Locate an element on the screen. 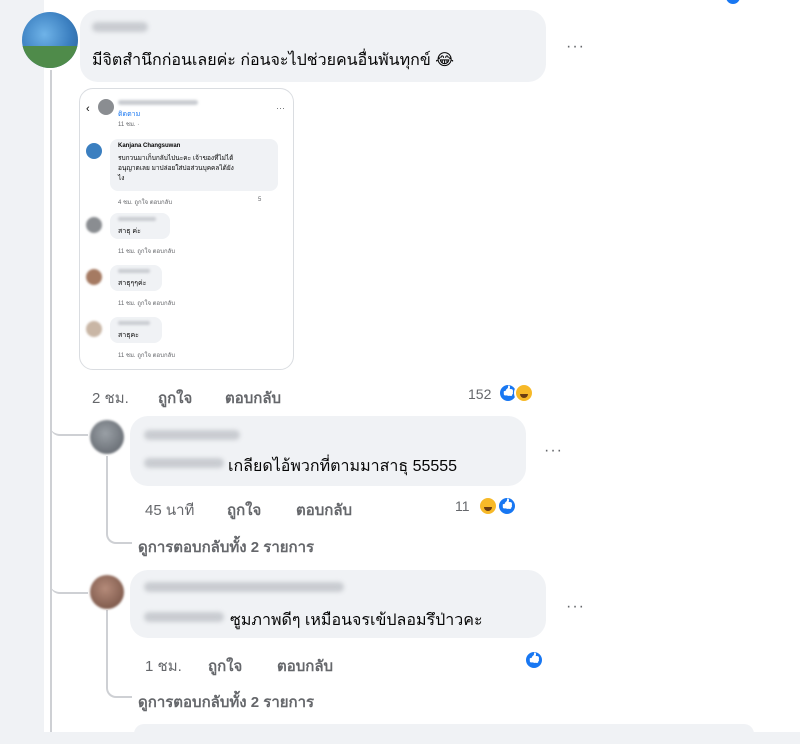 The width and height of the screenshot is (800, 744). reply-time: 1 ชม. is located at coordinates (163, 666).